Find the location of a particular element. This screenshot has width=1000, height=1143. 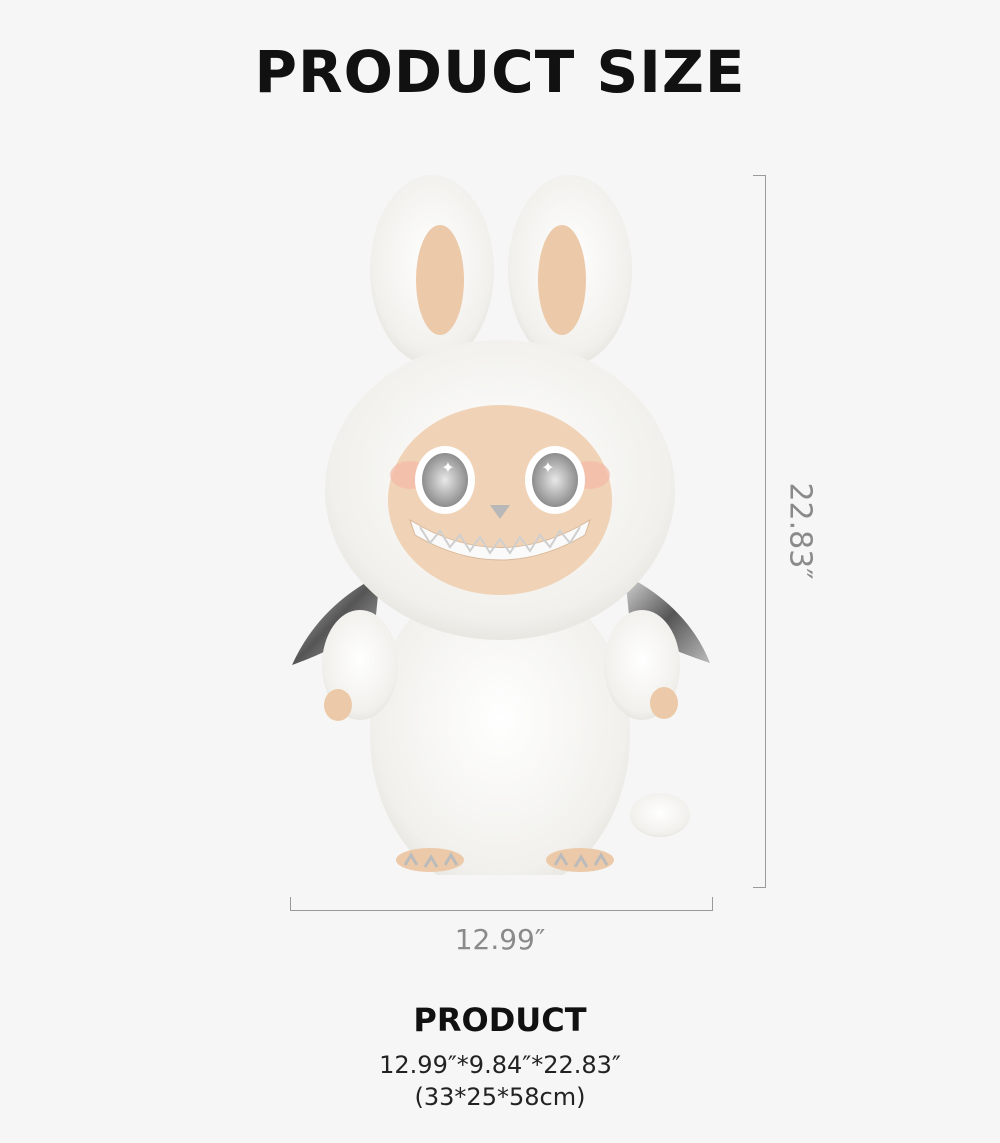

width-dimension-label: 12.99″ is located at coordinates (500, 939).